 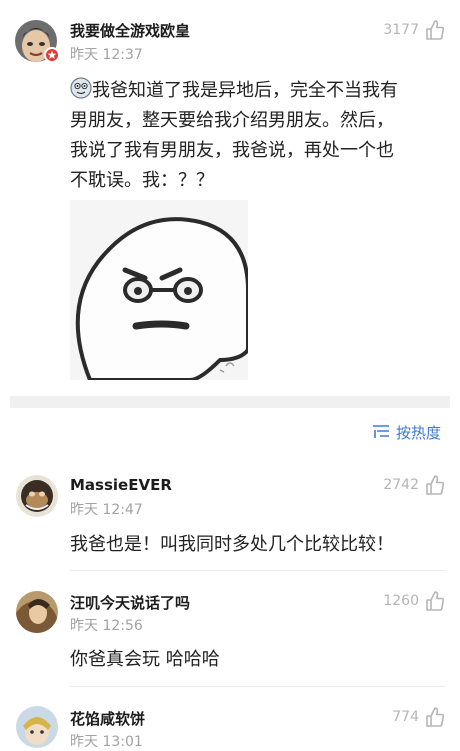 I want to click on username: 花馅咸软饼, so click(x=107, y=718).